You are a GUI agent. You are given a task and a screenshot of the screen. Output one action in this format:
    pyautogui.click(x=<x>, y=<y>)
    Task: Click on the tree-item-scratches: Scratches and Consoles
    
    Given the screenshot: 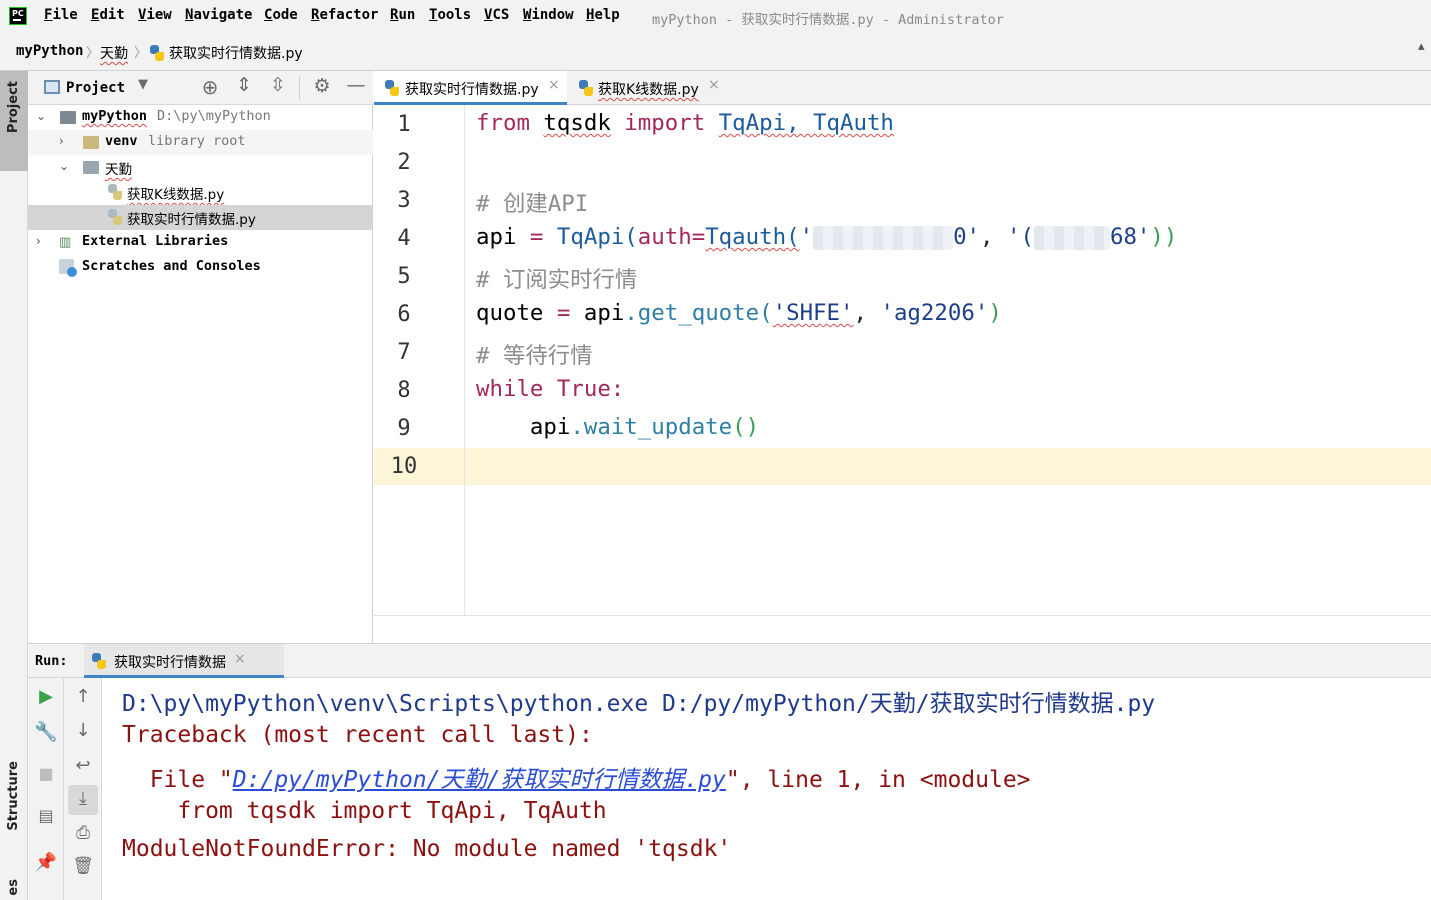 What is the action you would take?
    pyautogui.click(x=200, y=267)
    